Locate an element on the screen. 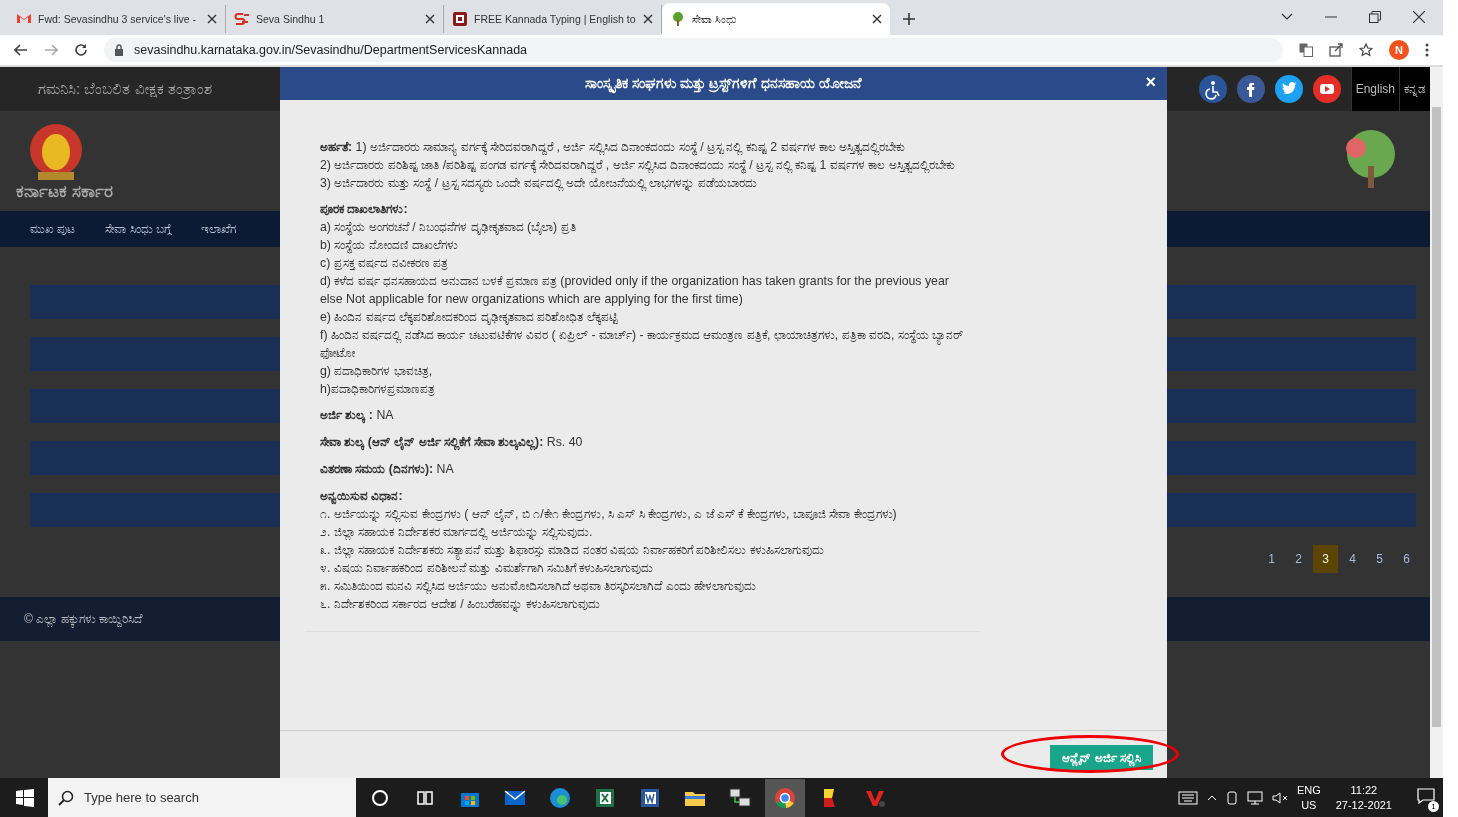 This screenshot has width=1458, height=817. list-item-text: ೨. ಜಿಲ್ಲಾ ಸಹಾಯಕ ನಿರ್ದೇಶಕರ ಮಾರ್ಗದಲ್ಲಿ ಅರ್ಜಿಯನ್ನು ಸಲ್ಲಿಸುವುದು. is located at coordinates (457, 532).